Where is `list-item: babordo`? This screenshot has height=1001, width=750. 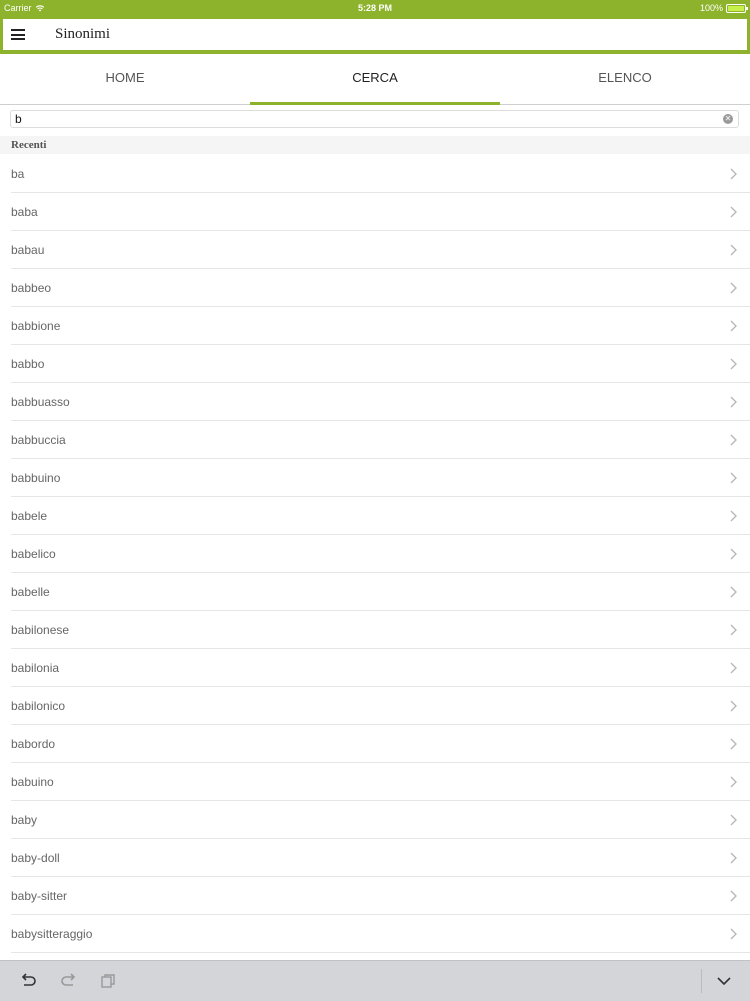 list-item: babordo is located at coordinates (375, 744).